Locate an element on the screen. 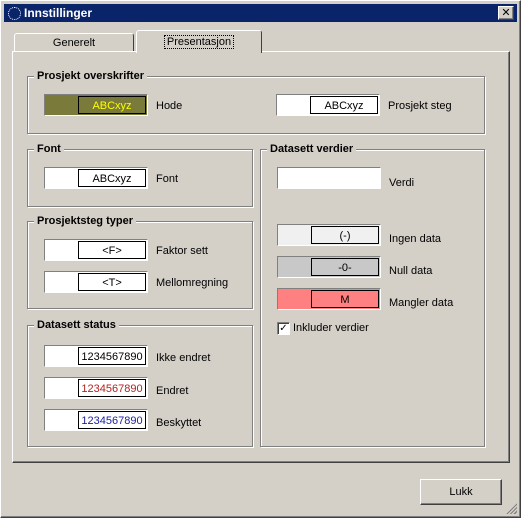 The image size is (521, 518). ikke-endret-sample: 1234567890 is located at coordinates (96, 356).